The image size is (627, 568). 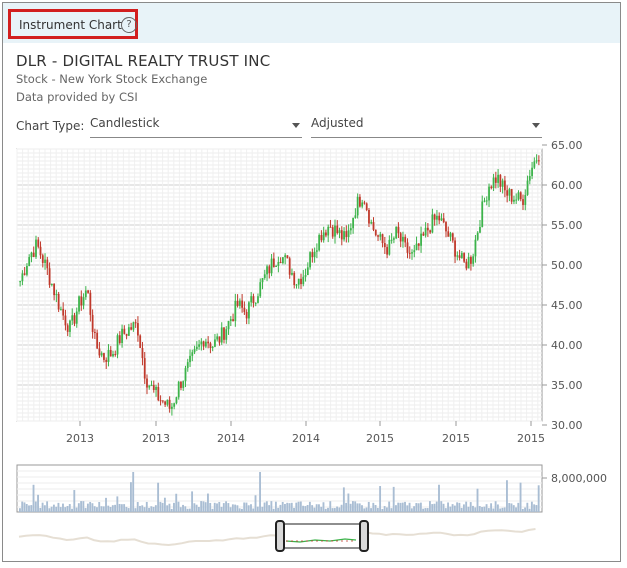 I want to click on y-tick-label: 30.00, so click(x=567, y=425).